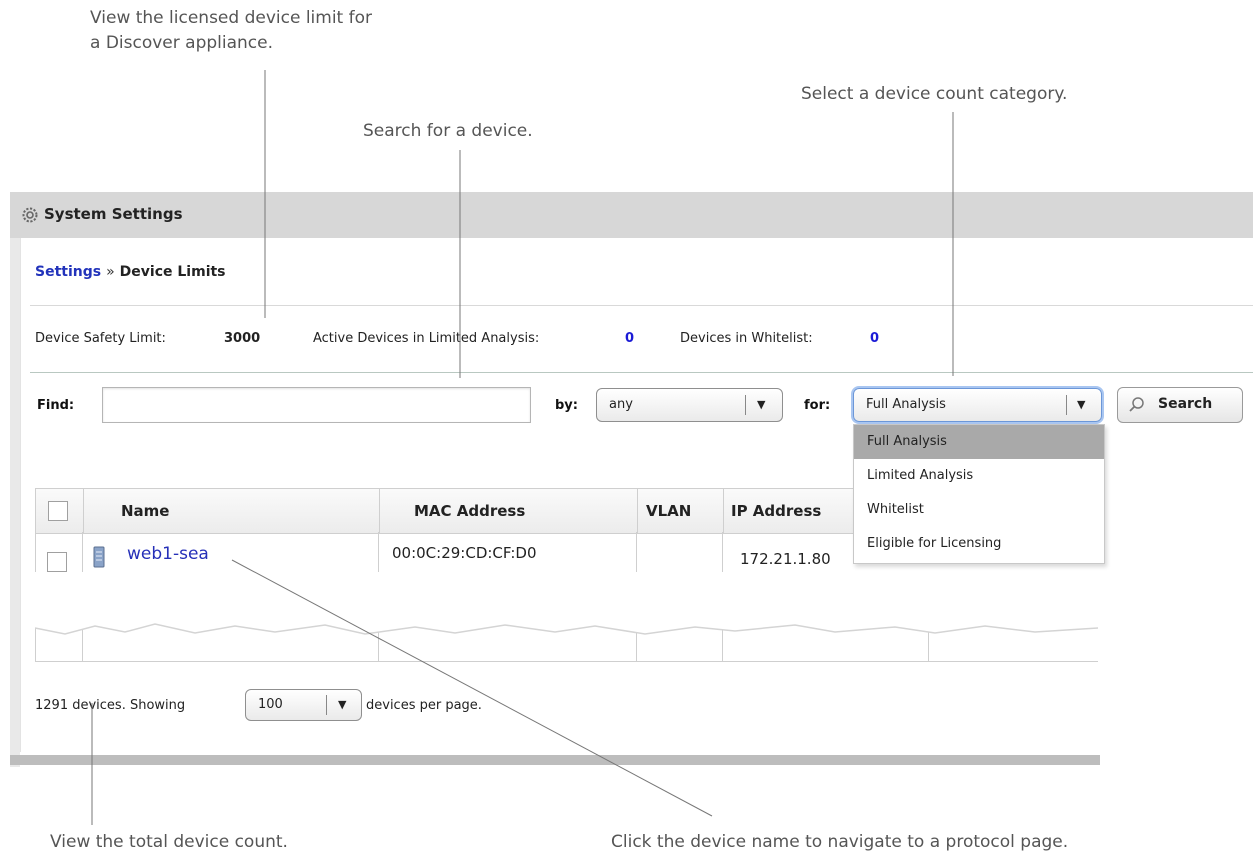 The height and width of the screenshot is (855, 1253). Describe the element at coordinates (472, 688) in the screenshot. I see `leader-line` at that location.